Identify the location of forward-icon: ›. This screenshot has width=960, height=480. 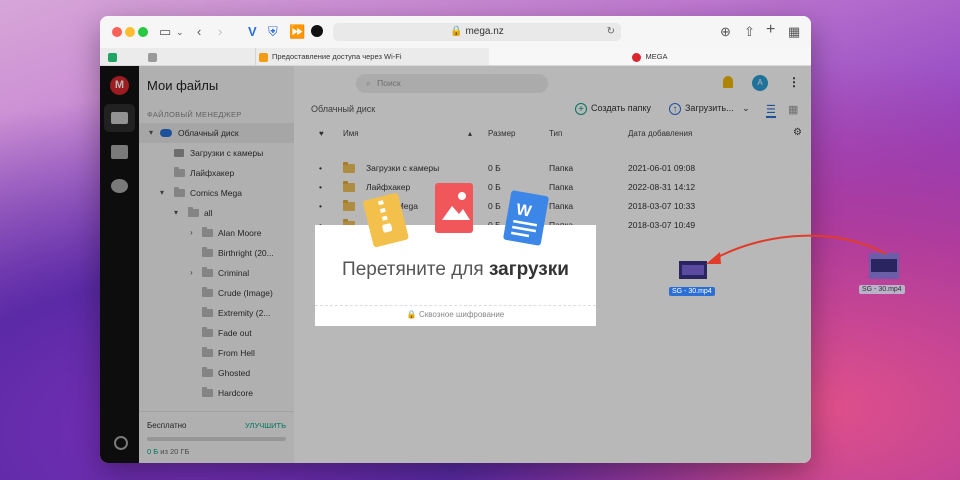
(220, 32).